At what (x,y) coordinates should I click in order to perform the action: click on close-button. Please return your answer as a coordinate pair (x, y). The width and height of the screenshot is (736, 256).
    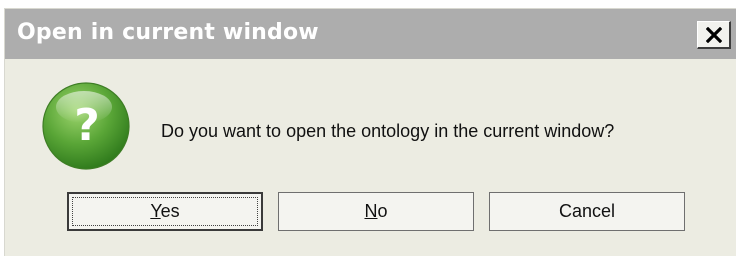
    Looking at the image, I should click on (714, 35).